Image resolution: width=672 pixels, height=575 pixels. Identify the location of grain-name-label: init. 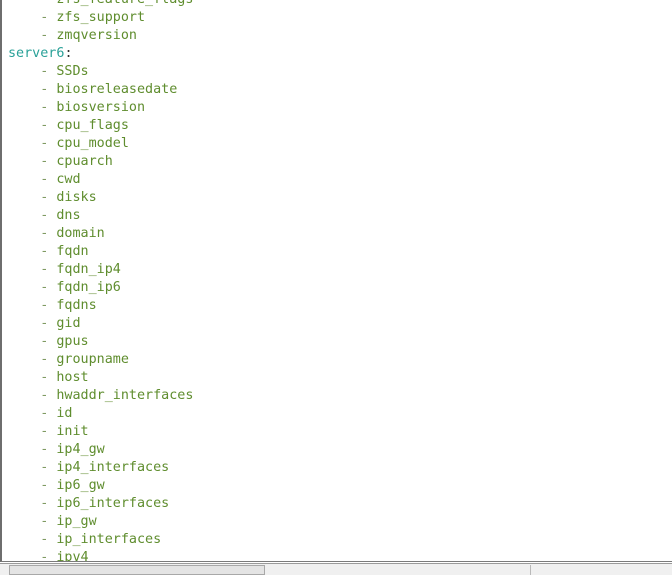
(72, 431).